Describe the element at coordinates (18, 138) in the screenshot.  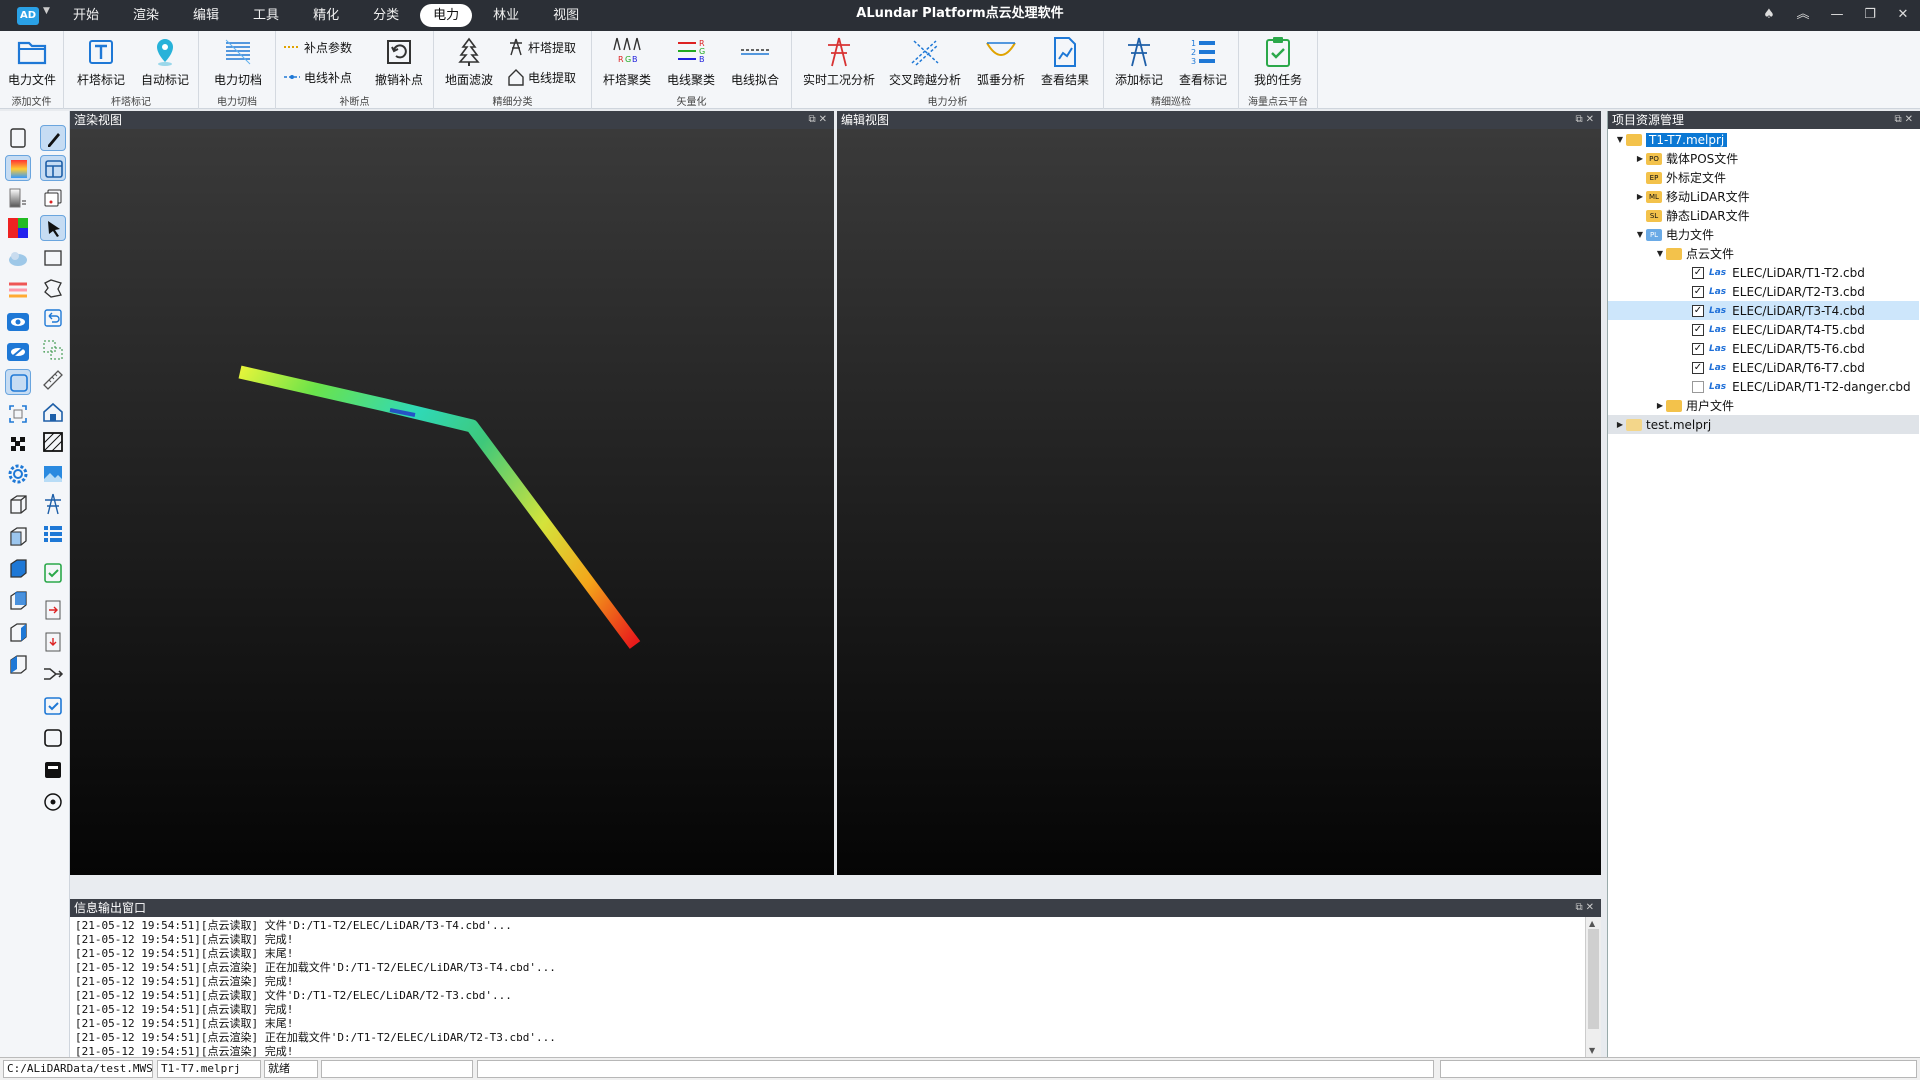
I see `blank-doc-tool` at that location.